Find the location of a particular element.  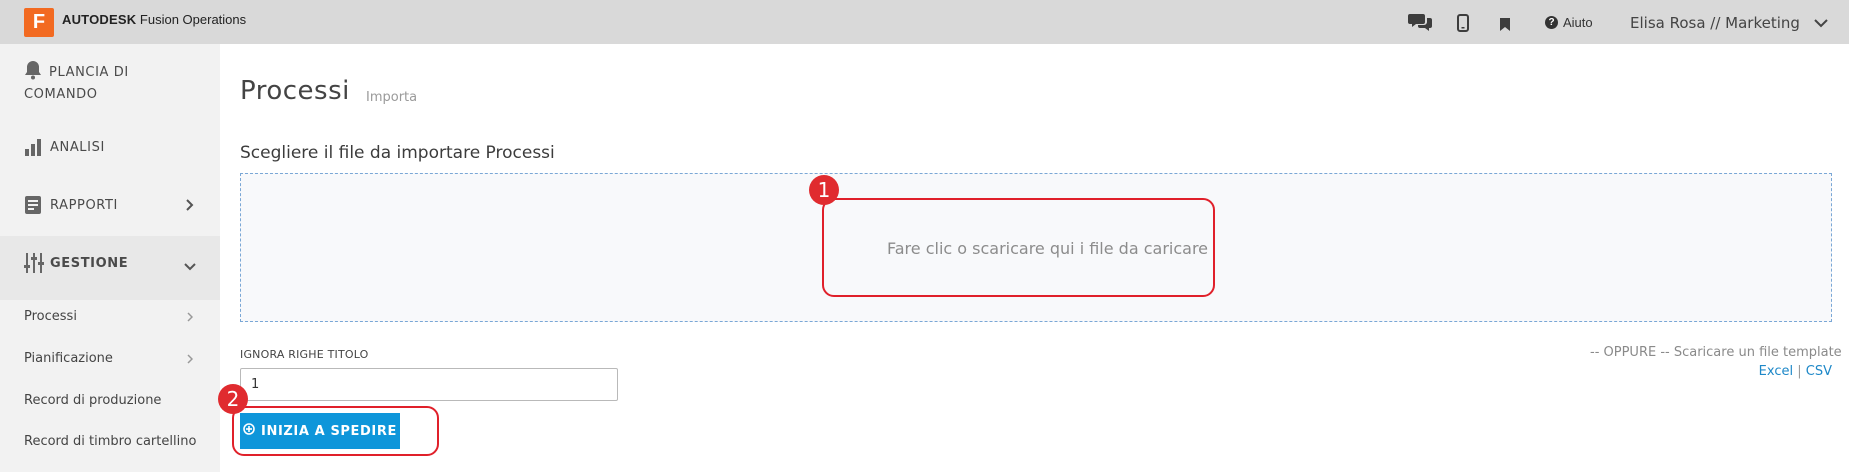

chat-icon is located at coordinates (1420, 24).